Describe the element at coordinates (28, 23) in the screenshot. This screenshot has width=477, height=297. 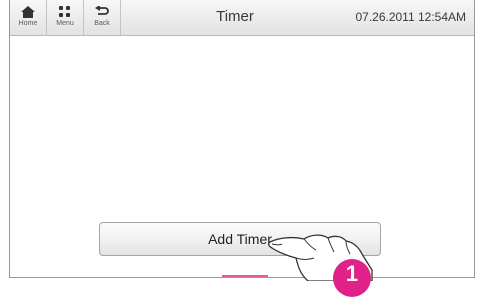
I see `home-label: Home` at that location.